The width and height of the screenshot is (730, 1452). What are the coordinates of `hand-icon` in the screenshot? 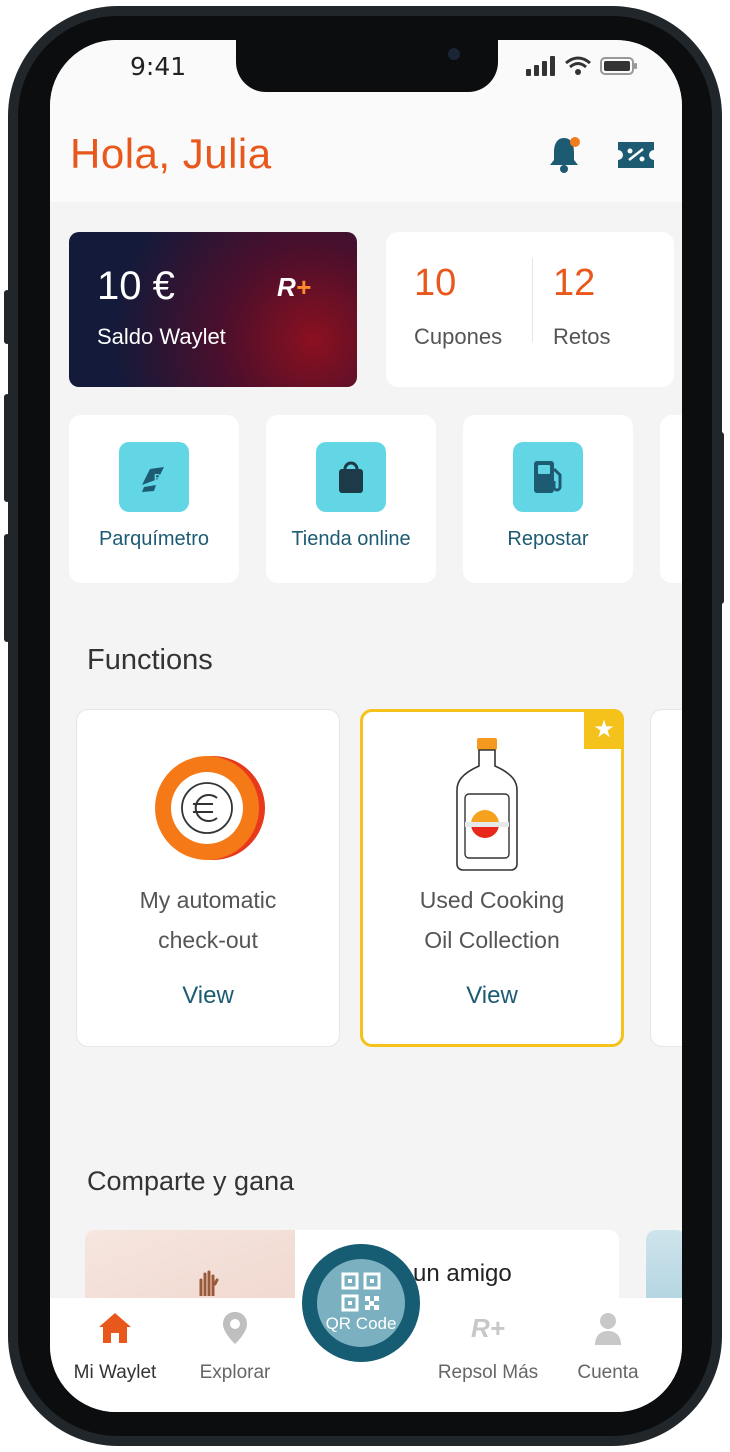 It's located at (209, 1283).